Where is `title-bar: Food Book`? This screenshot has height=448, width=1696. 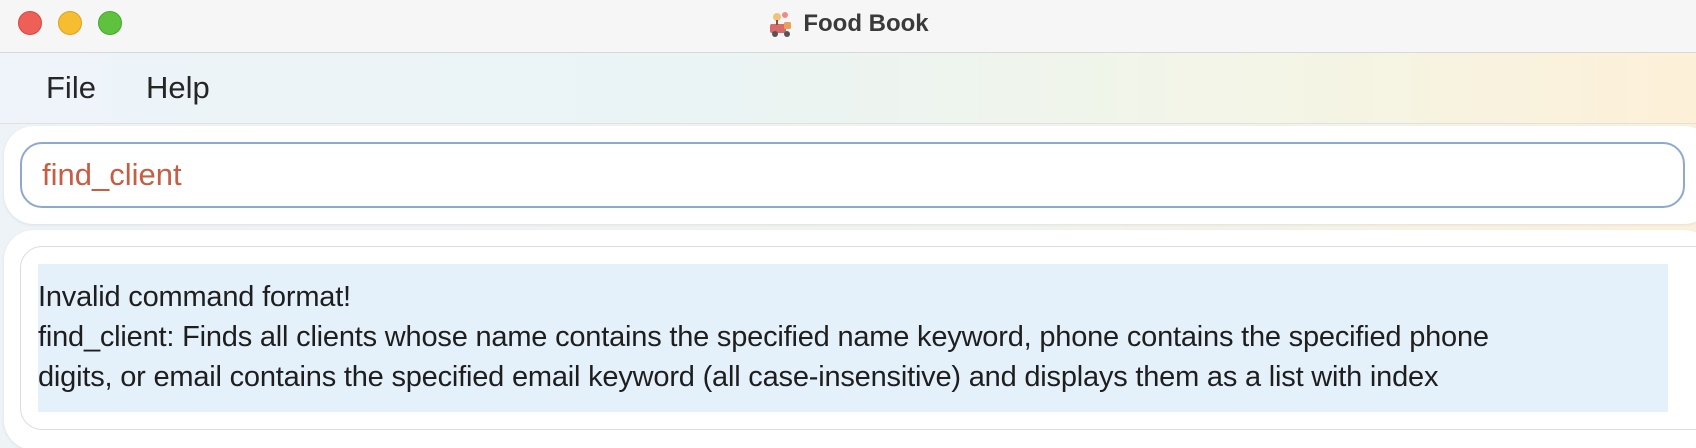 title-bar: Food Book is located at coordinates (848, 26).